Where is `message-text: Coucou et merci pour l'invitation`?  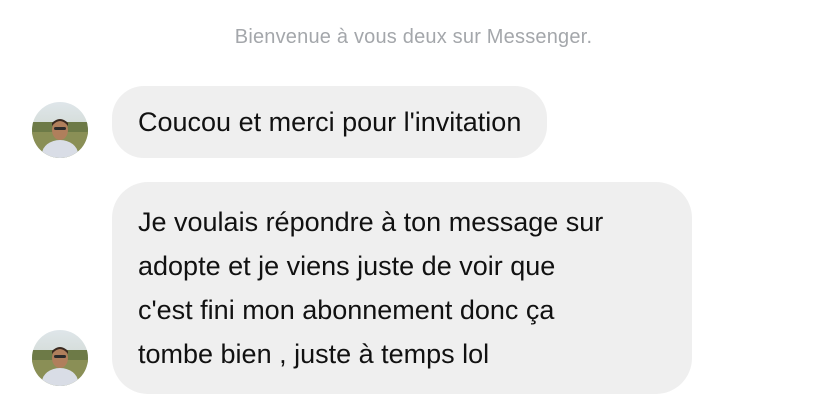 message-text: Coucou et merci pour l'invitation is located at coordinates (330, 122).